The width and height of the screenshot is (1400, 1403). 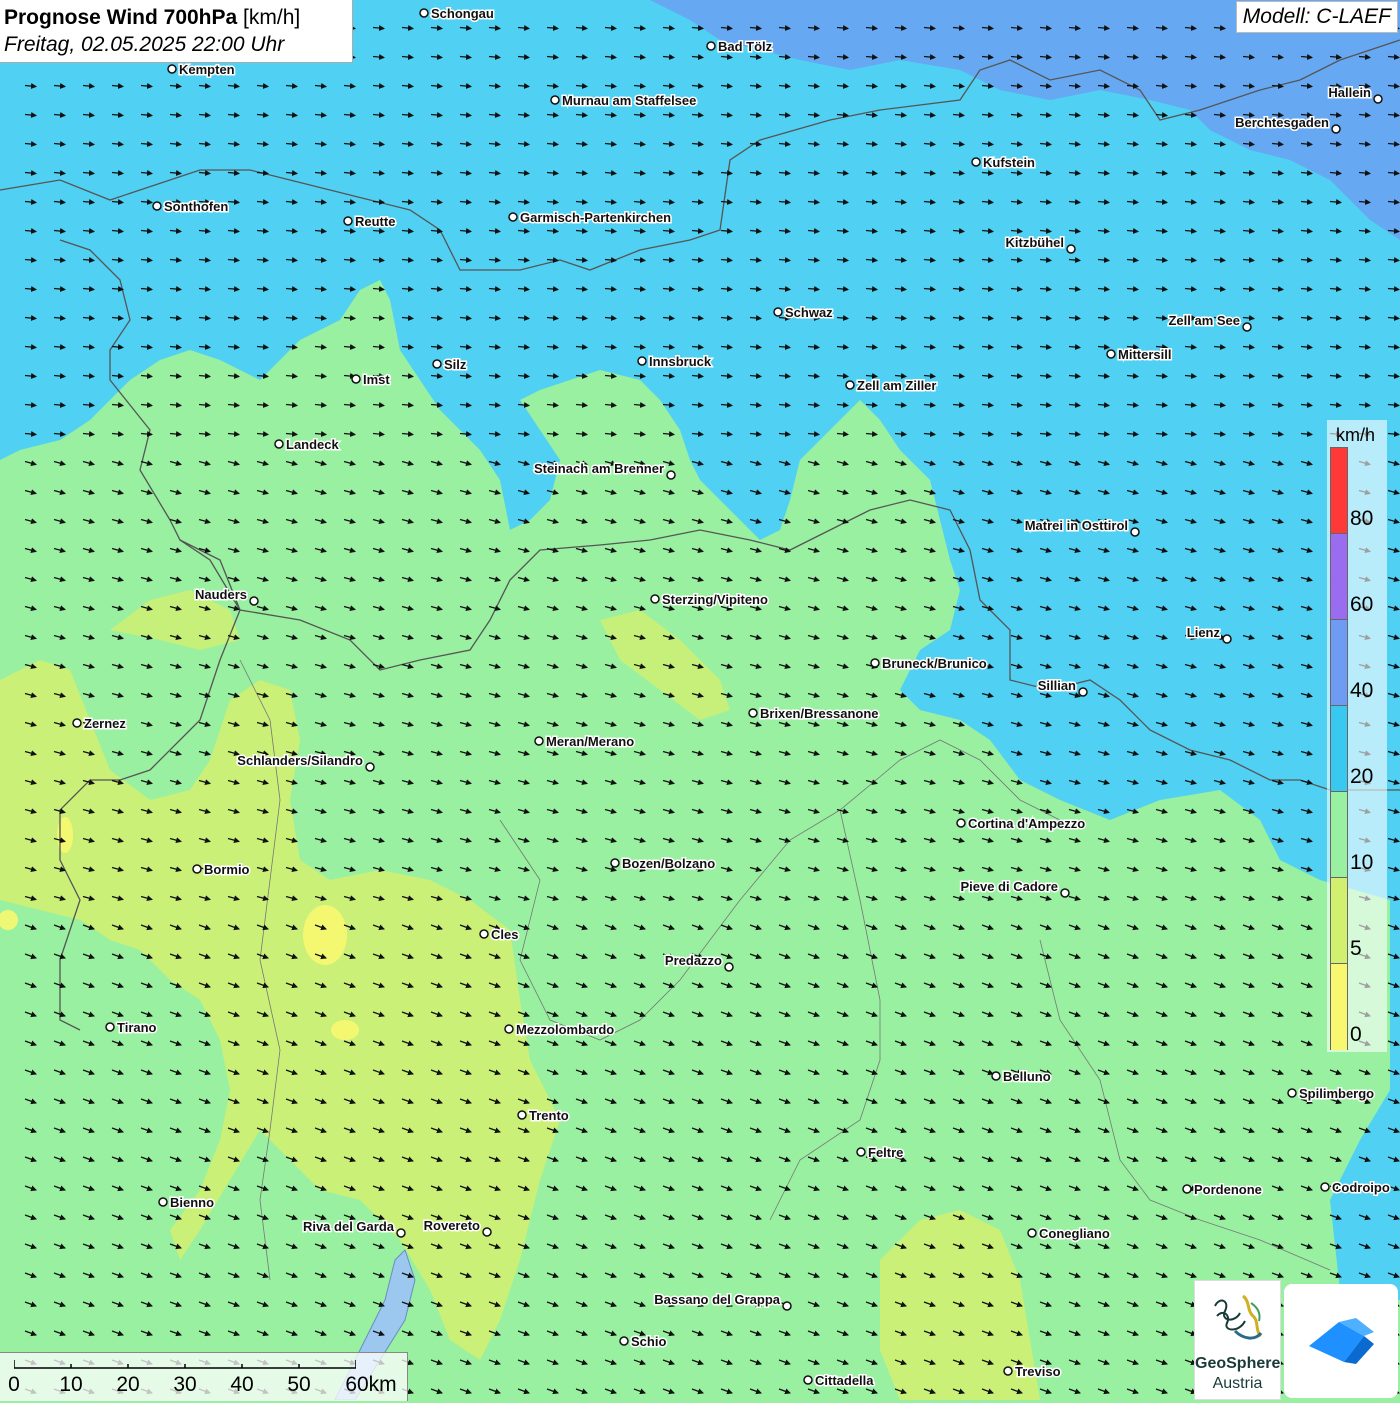 What do you see at coordinates (457, 14) in the screenshot?
I see `place-marker: Schongau` at bounding box center [457, 14].